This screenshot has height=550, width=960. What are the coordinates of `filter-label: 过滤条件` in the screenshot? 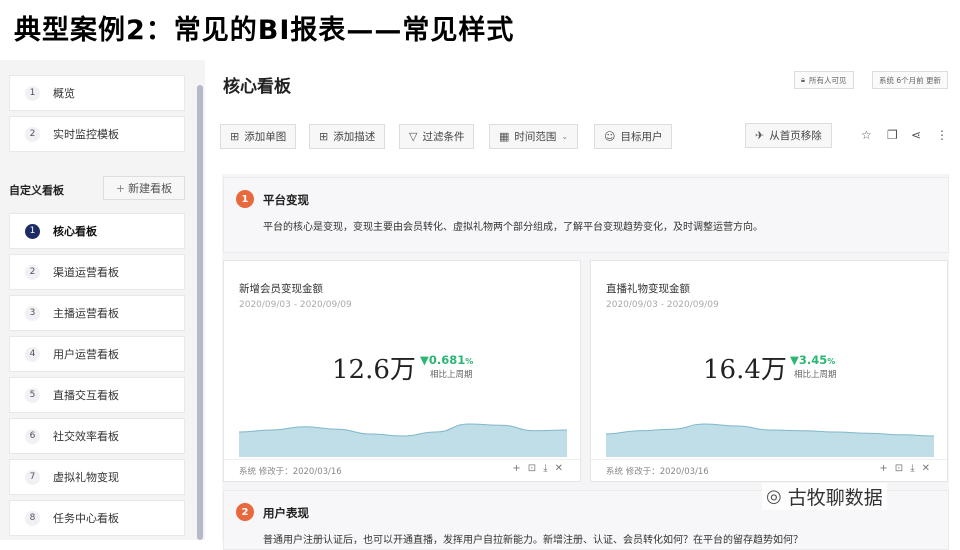 It's located at (443, 137).